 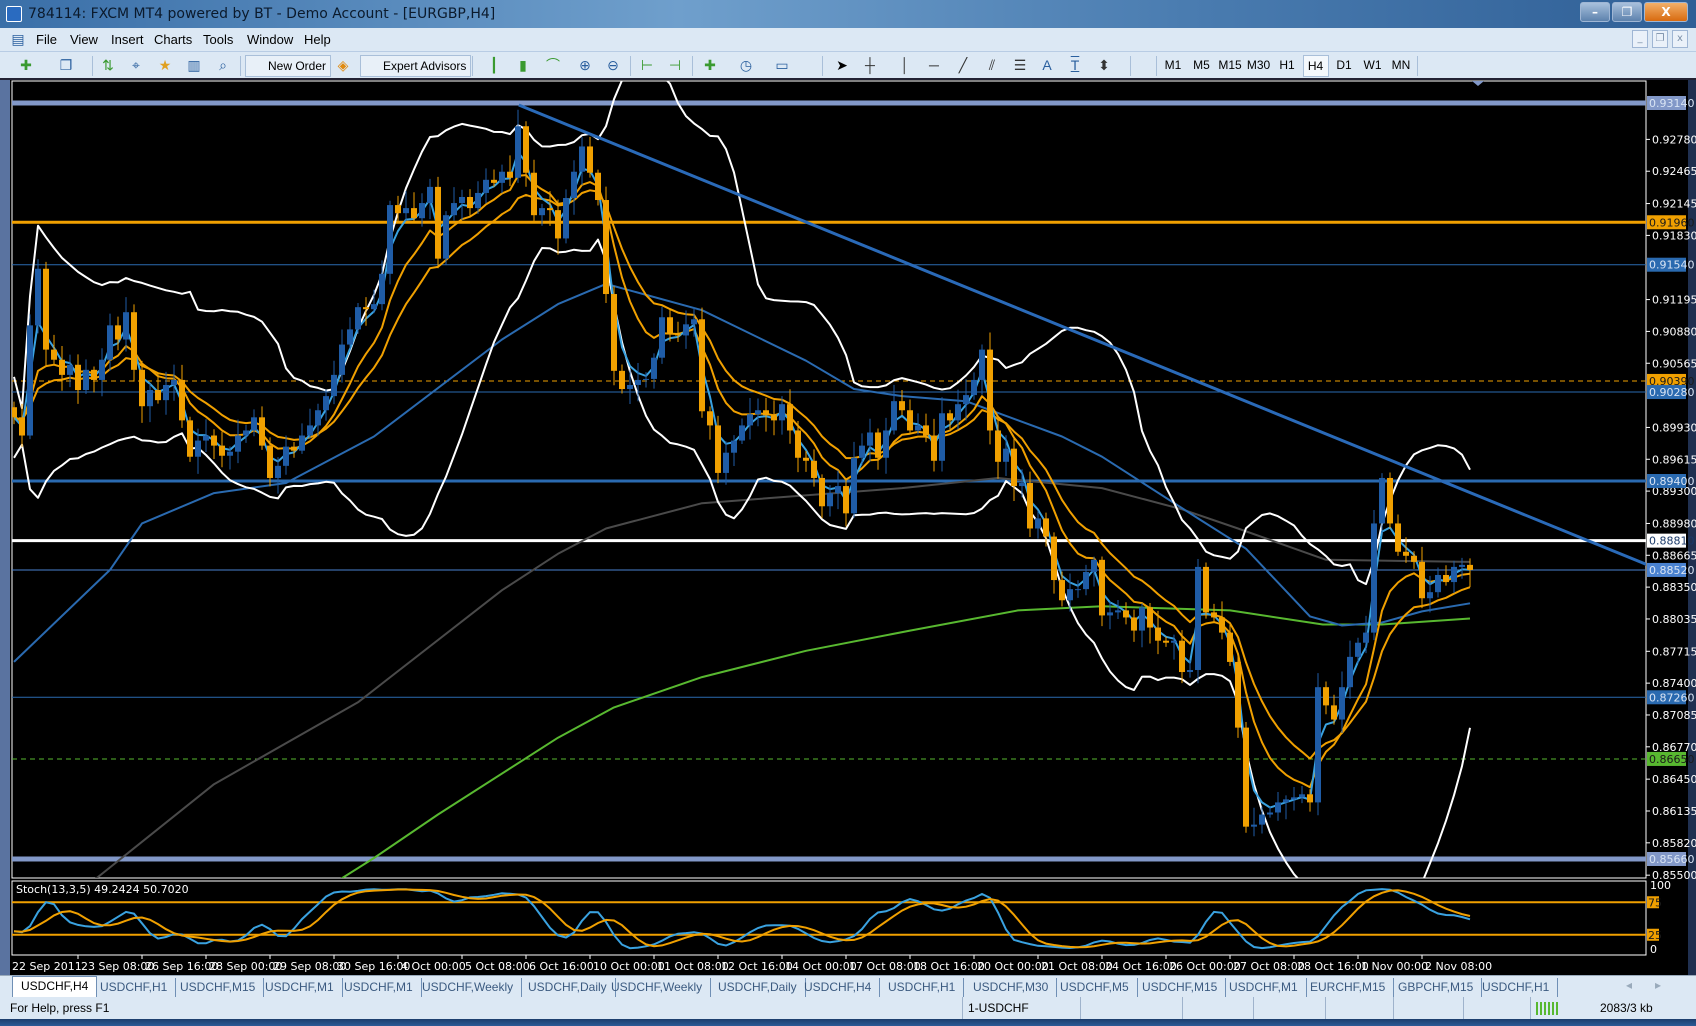 What do you see at coordinates (1348, 987) in the screenshot?
I see `chart-tab: EURCHF,M15` at bounding box center [1348, 987].